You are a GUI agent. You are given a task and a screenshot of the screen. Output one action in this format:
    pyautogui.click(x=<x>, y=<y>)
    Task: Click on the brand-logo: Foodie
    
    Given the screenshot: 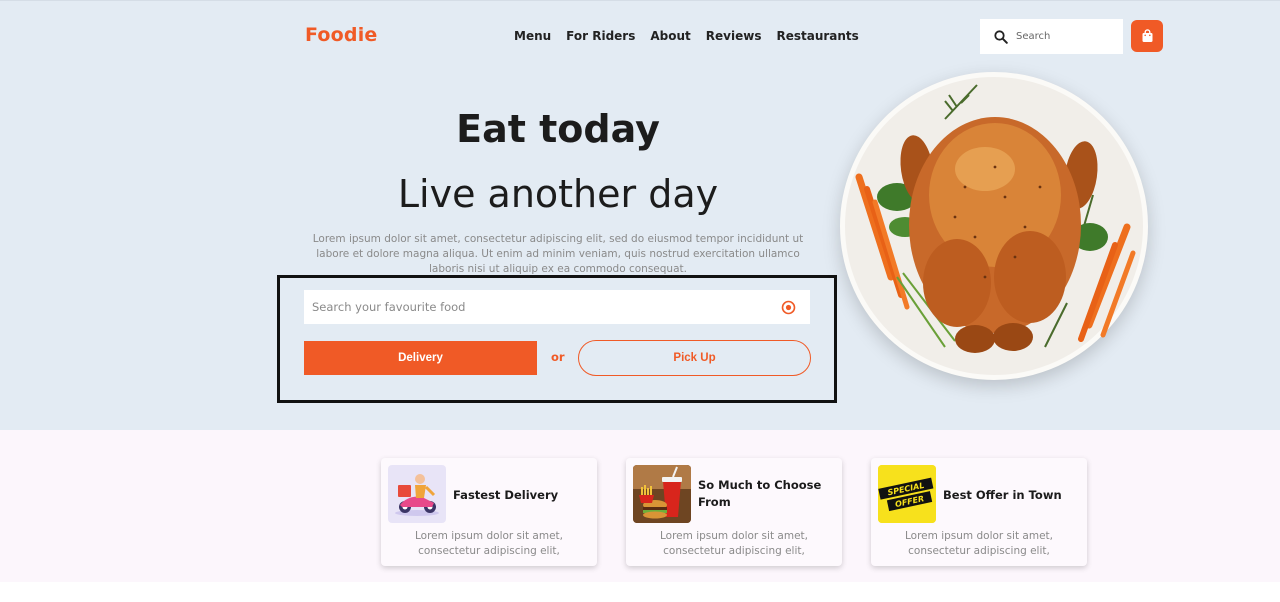 What is the action you would take?
    pyautogui.click(x=341, y=35)
    